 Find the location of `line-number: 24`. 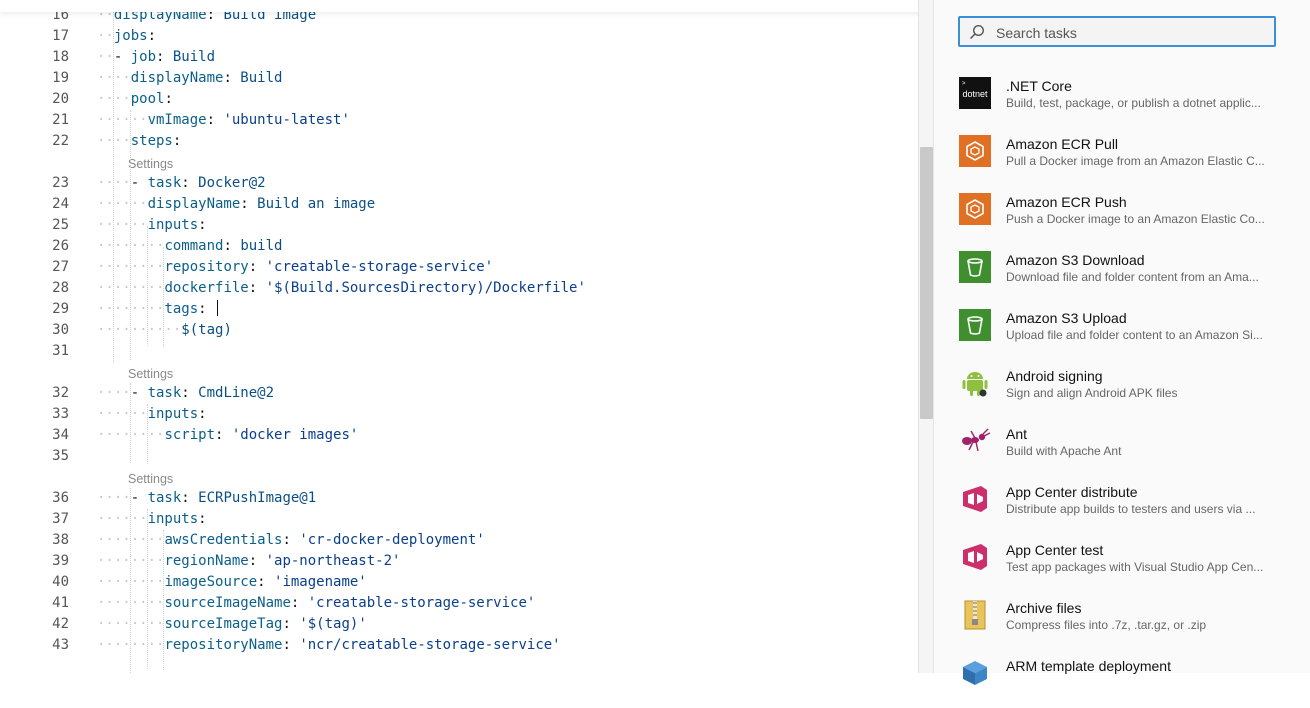

line-number: 24 is located at coordinates (60, 204).